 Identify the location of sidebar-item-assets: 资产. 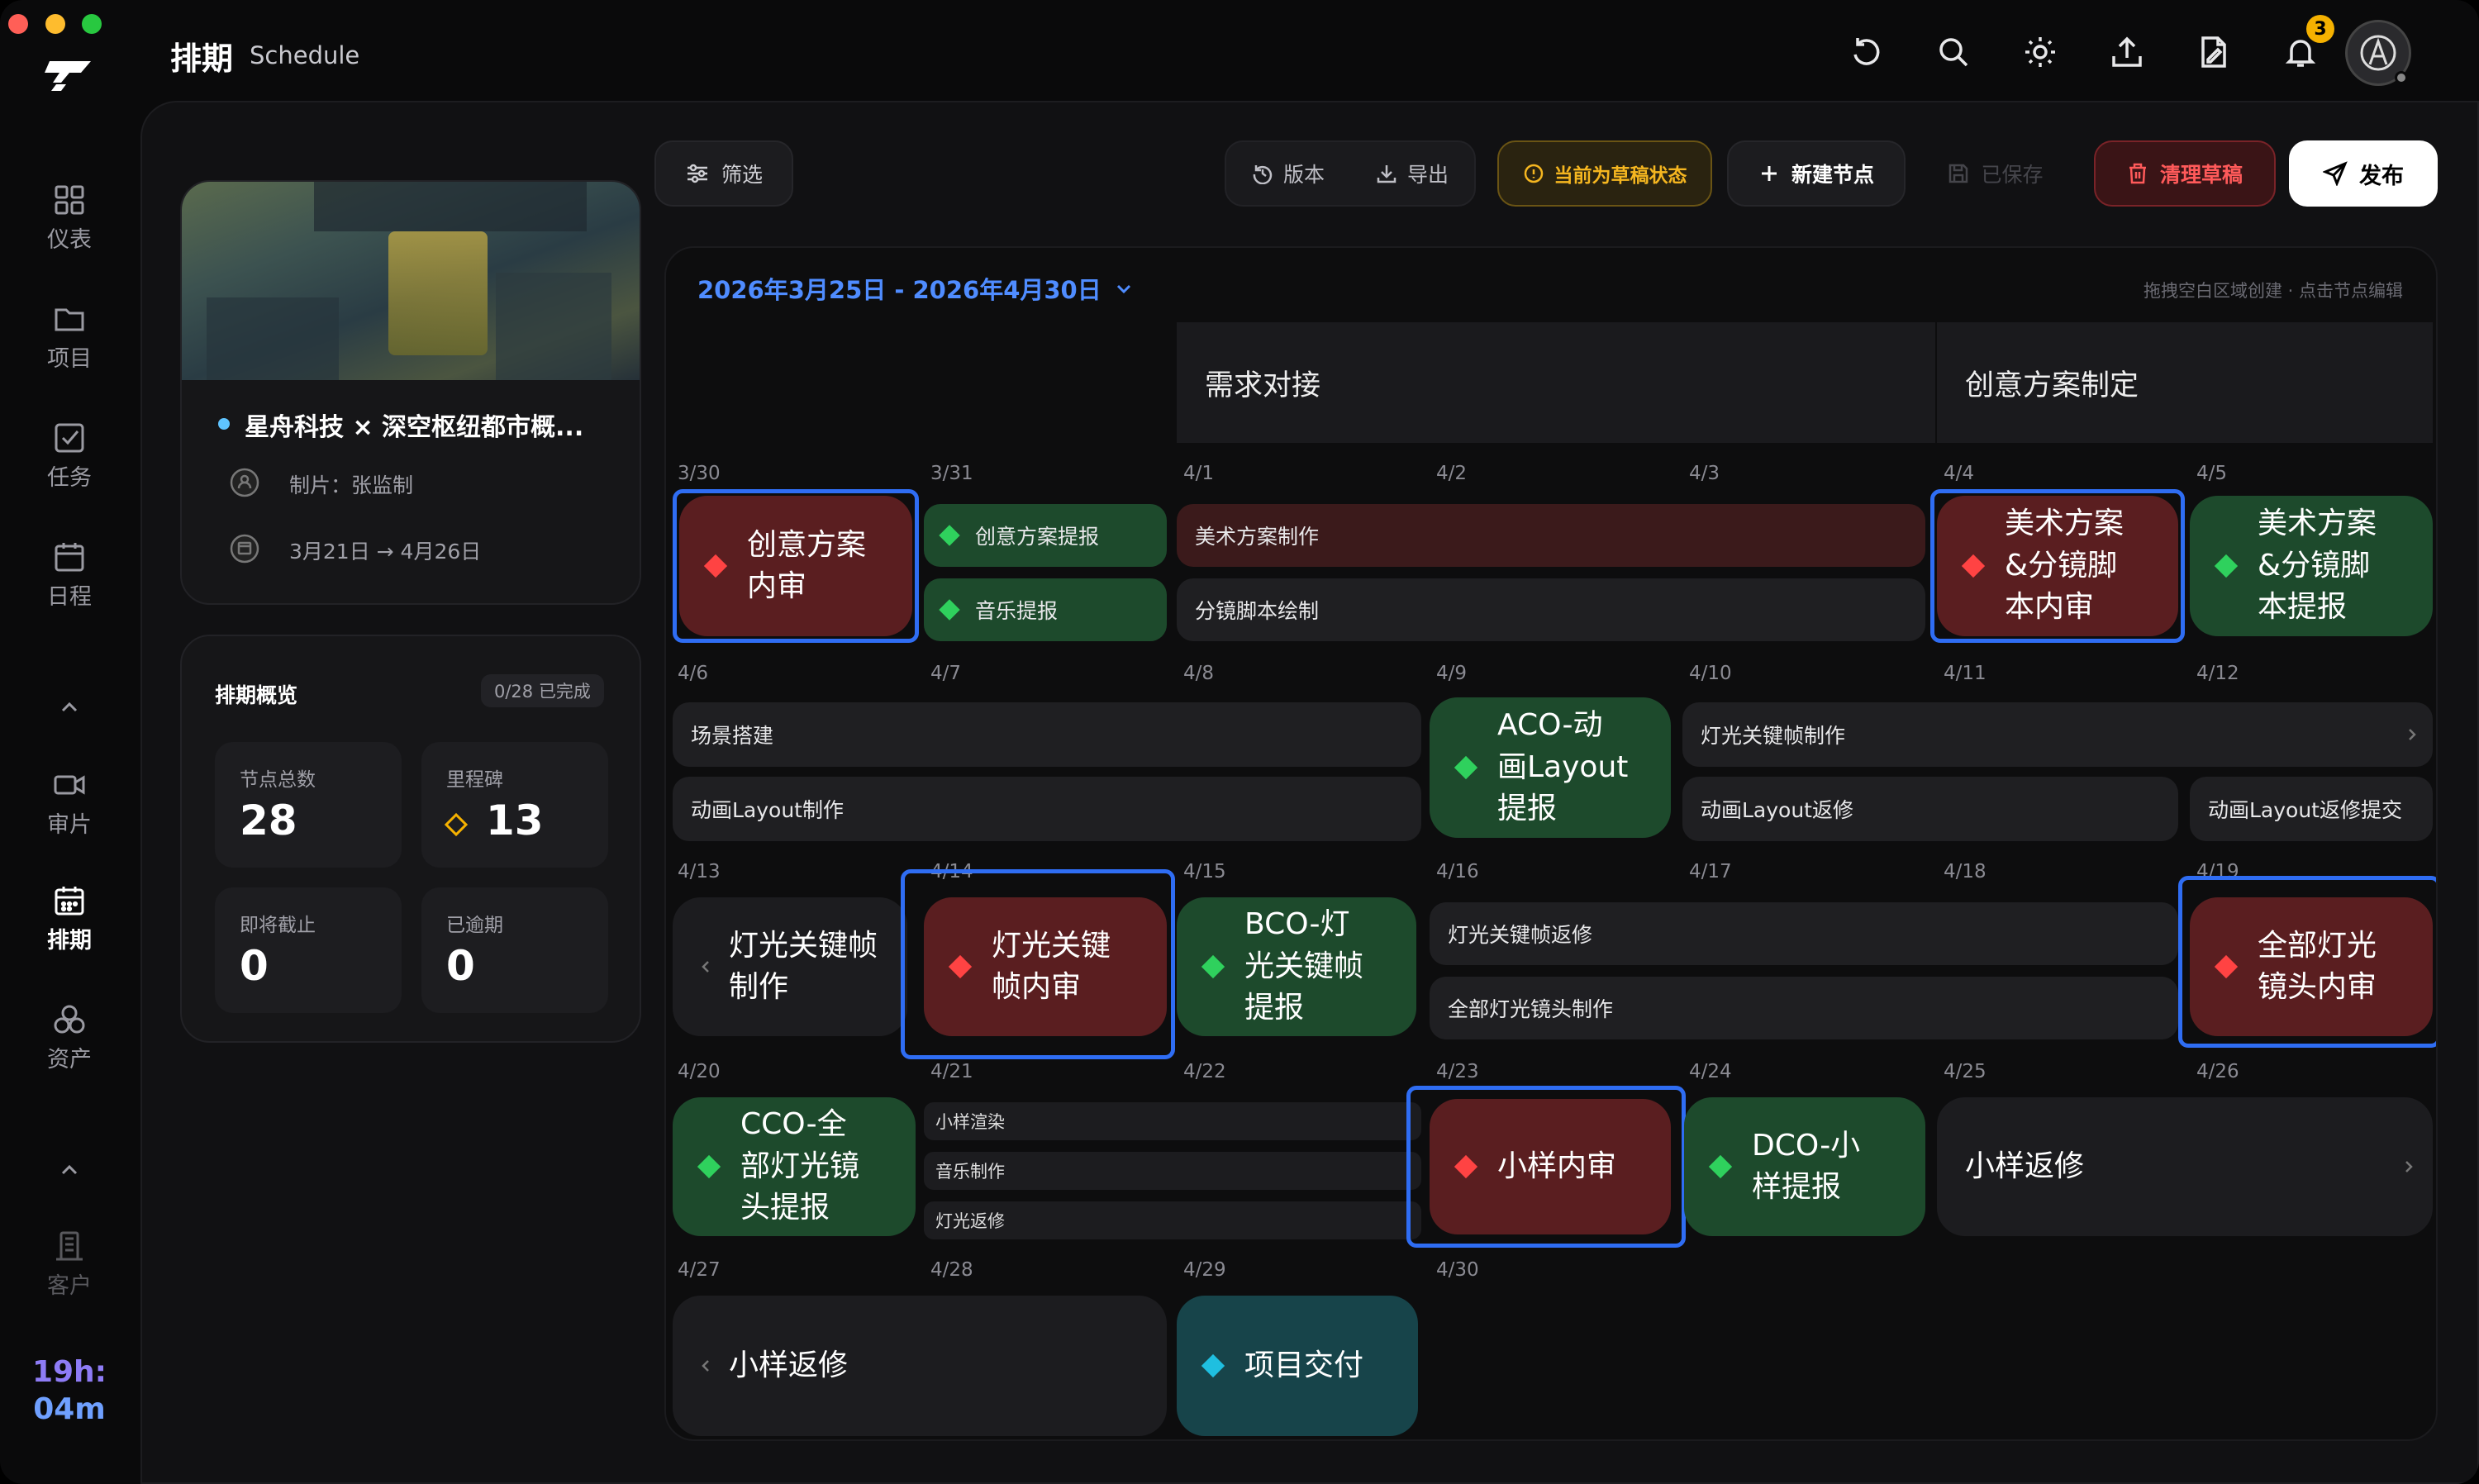
(69, 1038).